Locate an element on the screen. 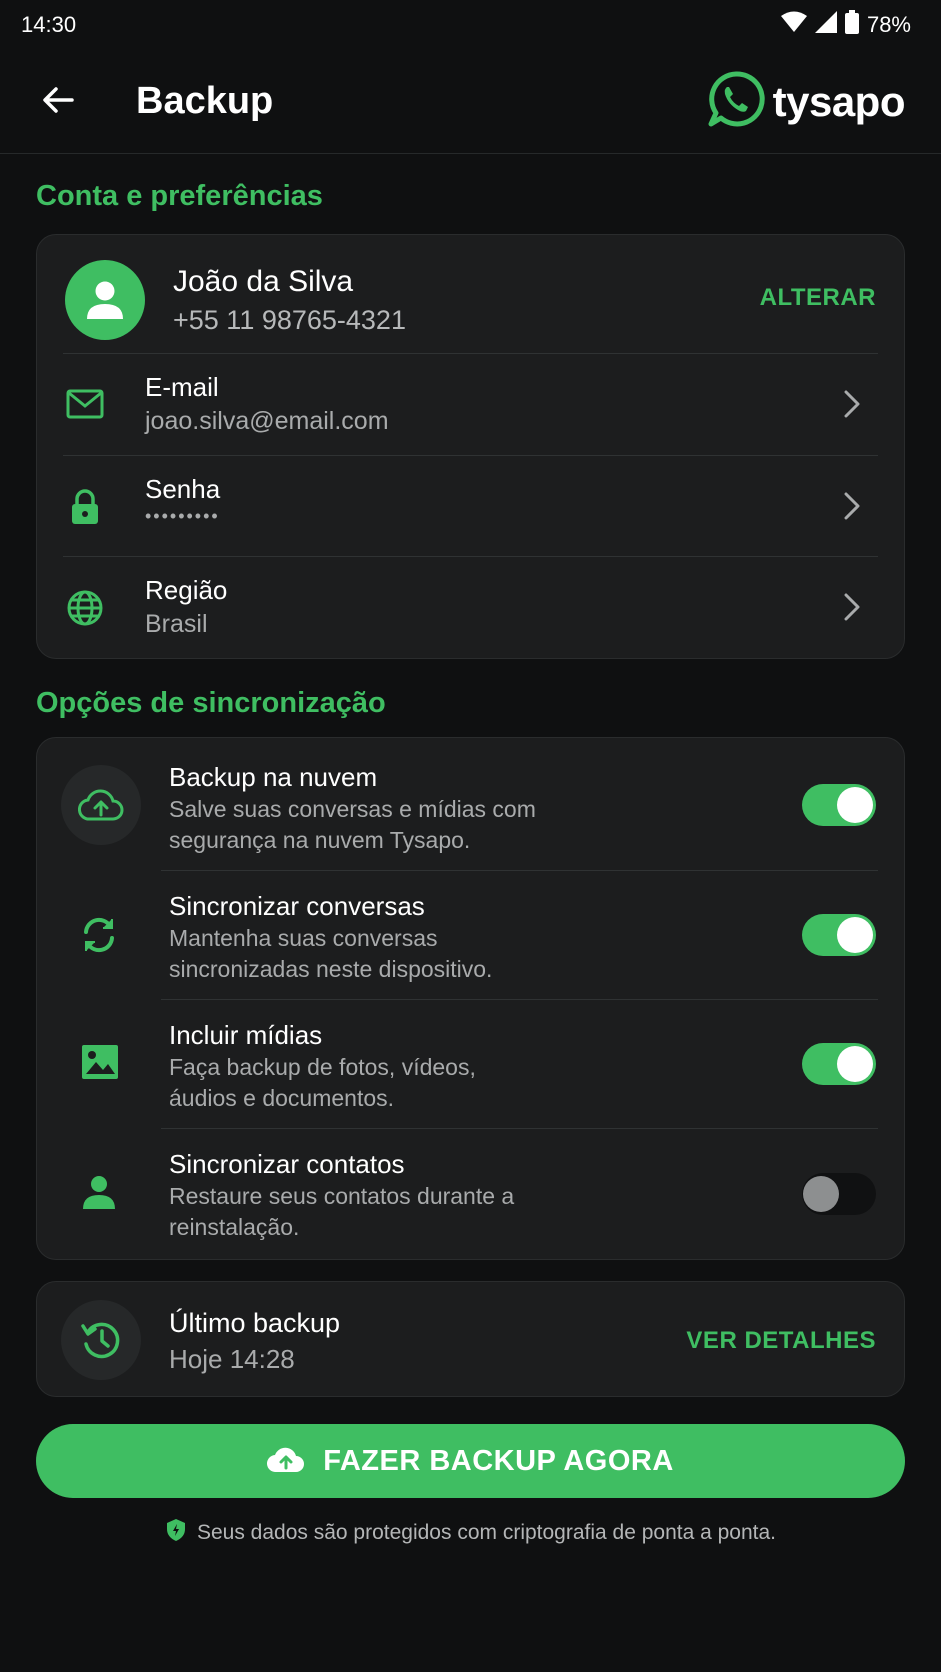  avatar is located at coordinates (105, 300).